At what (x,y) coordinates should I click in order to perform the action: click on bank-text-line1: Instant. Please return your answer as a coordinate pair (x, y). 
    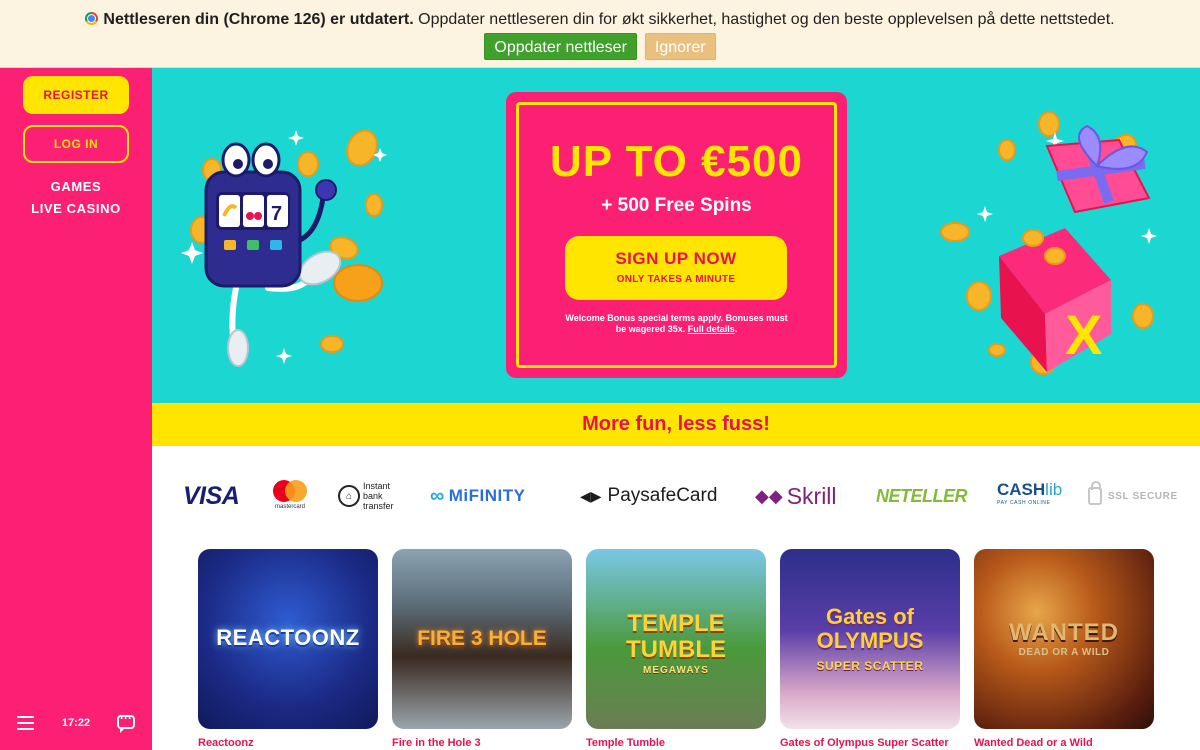
    Looking at the image, I should click on (377, 486).